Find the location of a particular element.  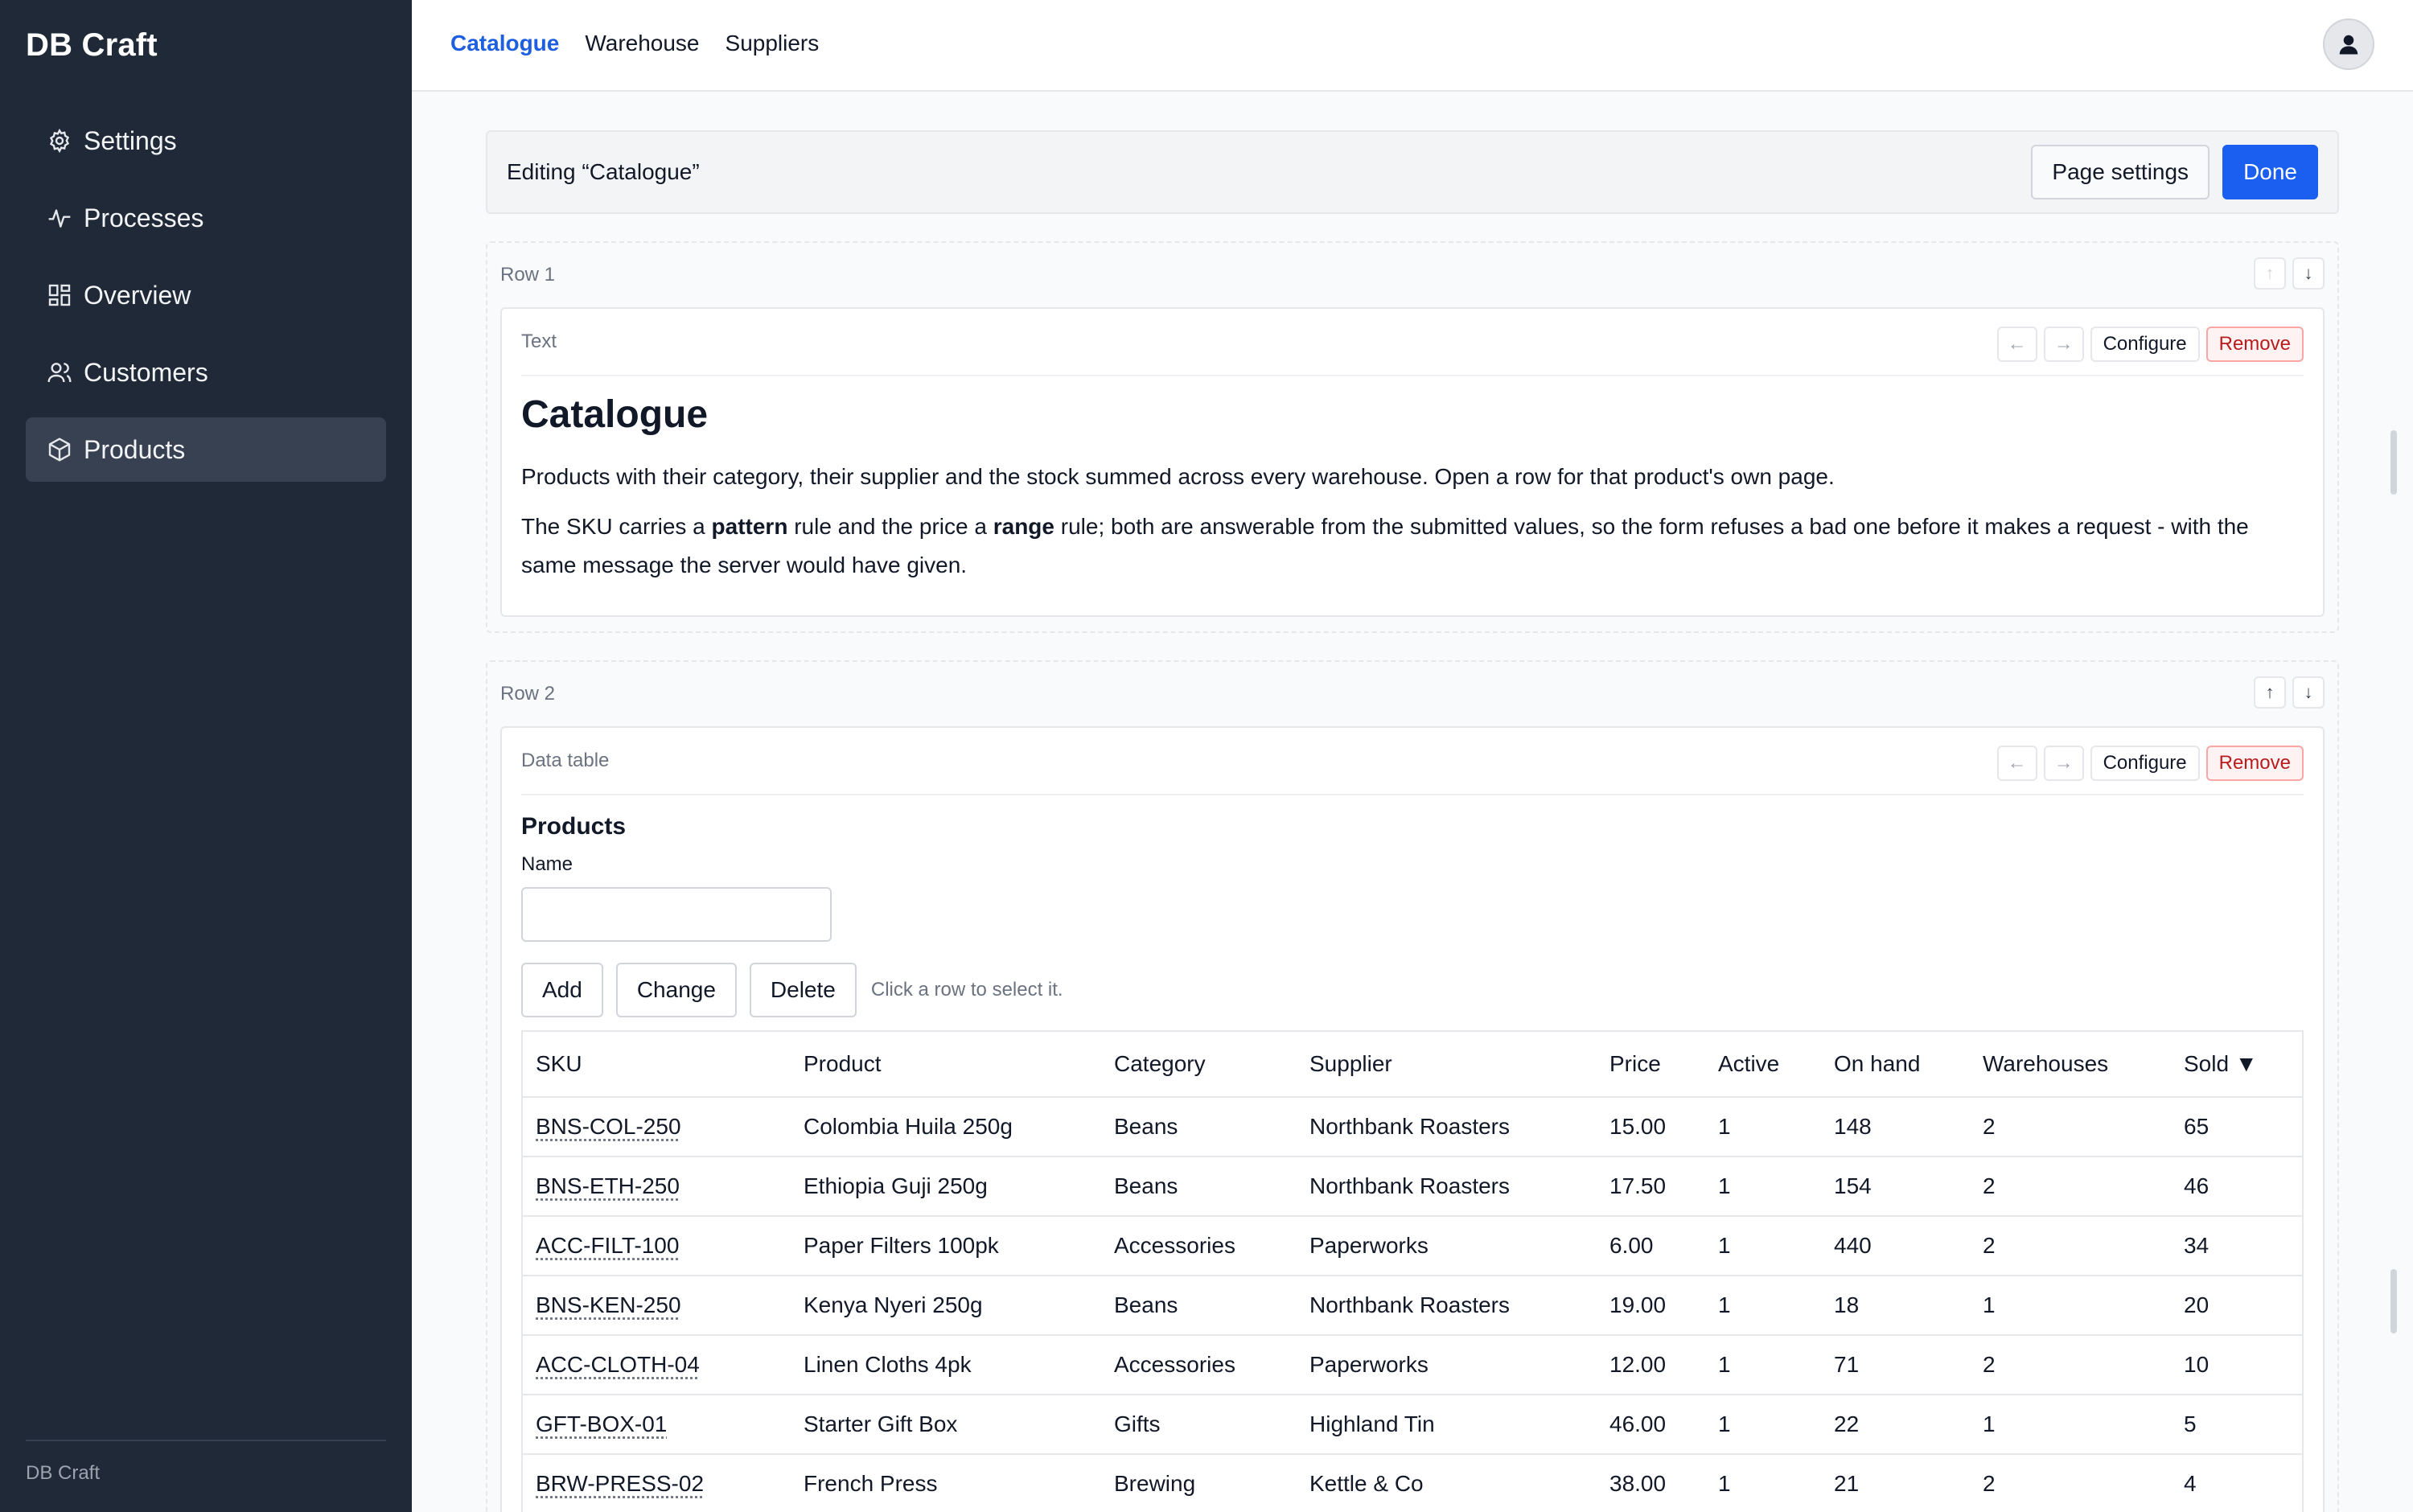

column-header-warehouses: Warehouses is located at coordinates (2070, 1065).